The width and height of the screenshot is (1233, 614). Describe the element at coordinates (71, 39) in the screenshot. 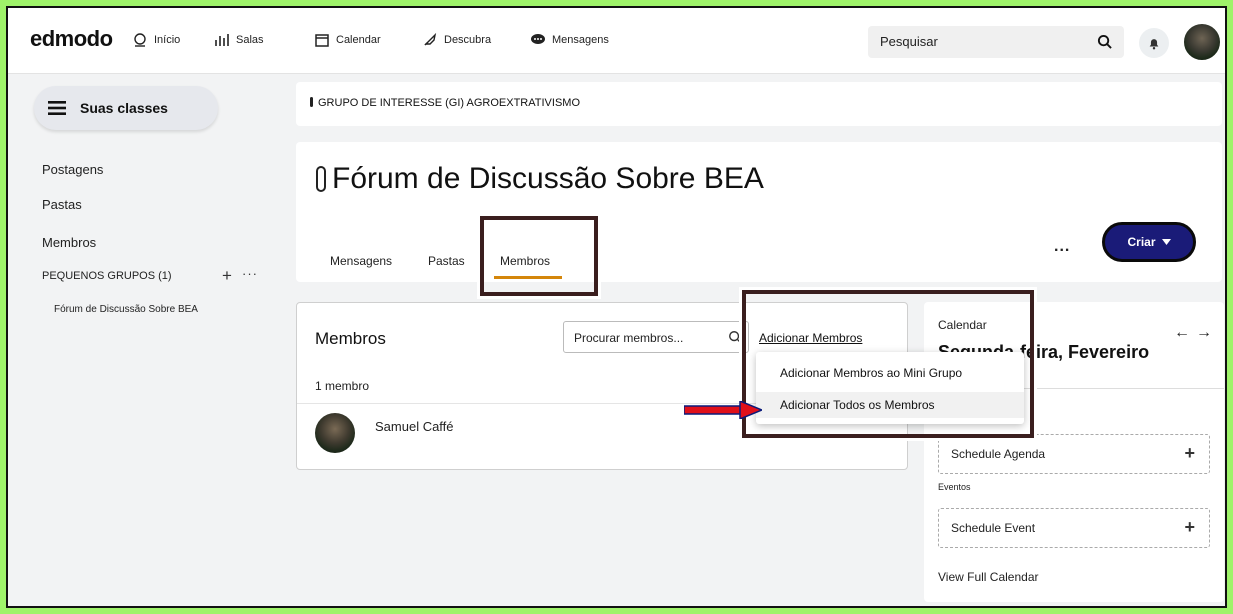

I see `edmodo-logo: edmodo` at that location.